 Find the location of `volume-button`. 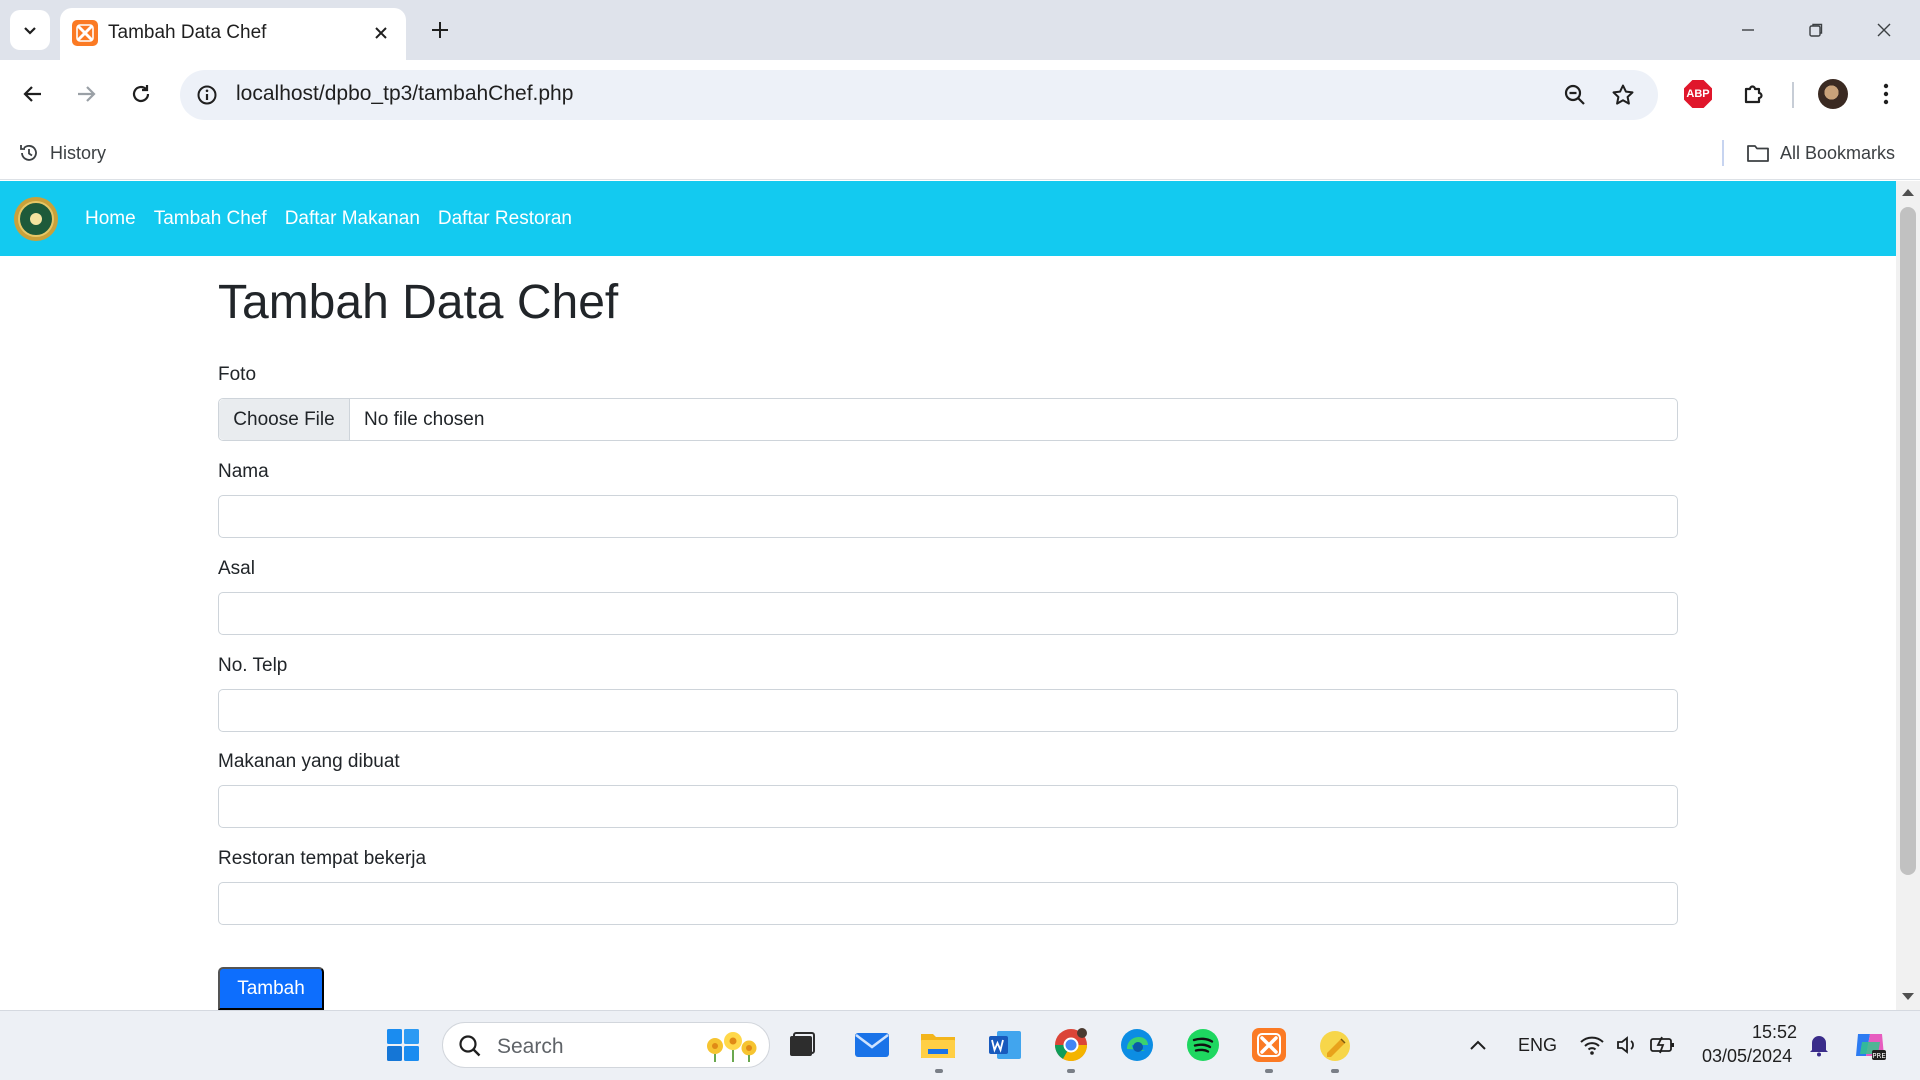

volume-button is located at coordinates (1627, 1045).